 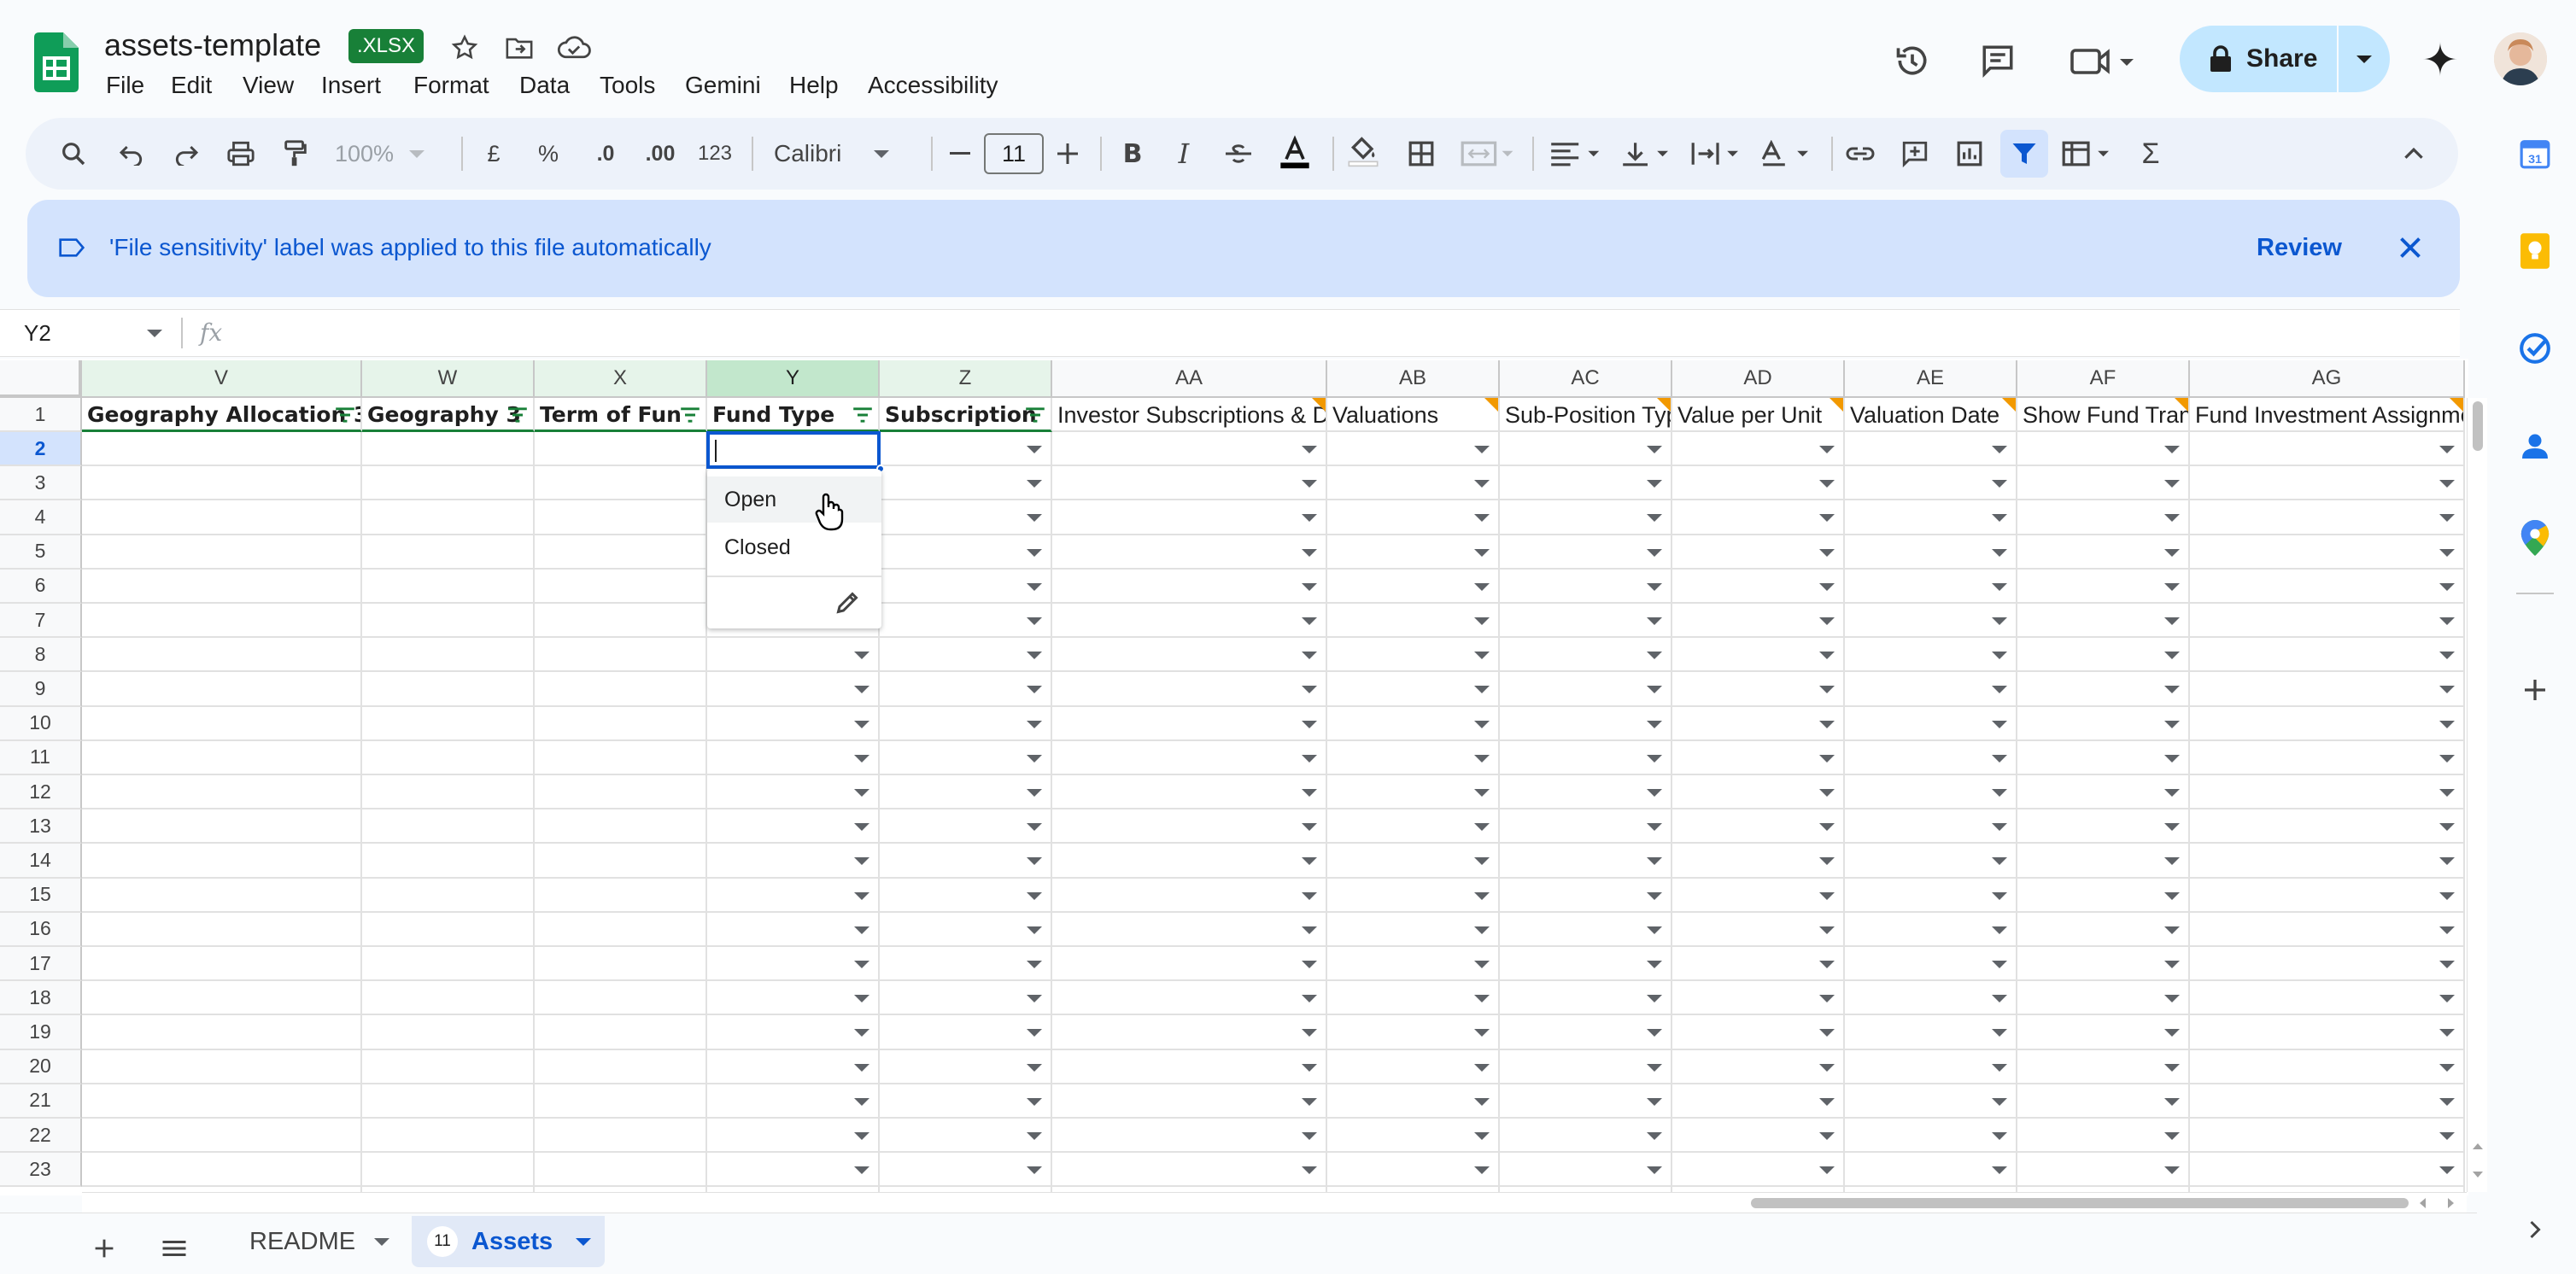 What do you see at coordinates (2477, 1145) in the screenshot?
I see `scroll-up-icon` at bounding box center [2477, 1145].